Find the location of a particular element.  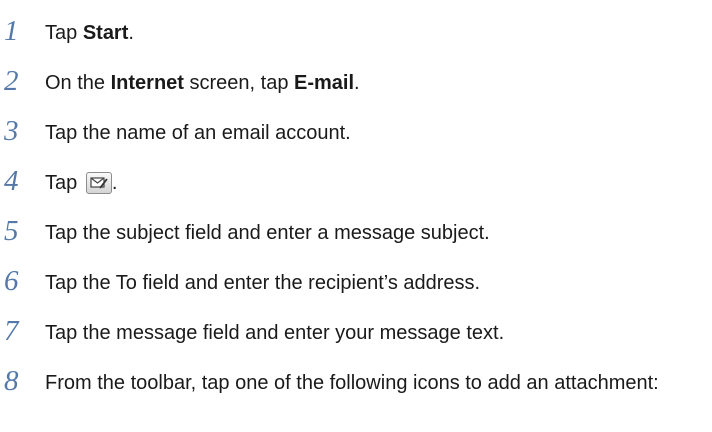

step-number: 6 is located at coordinates (11, 281).